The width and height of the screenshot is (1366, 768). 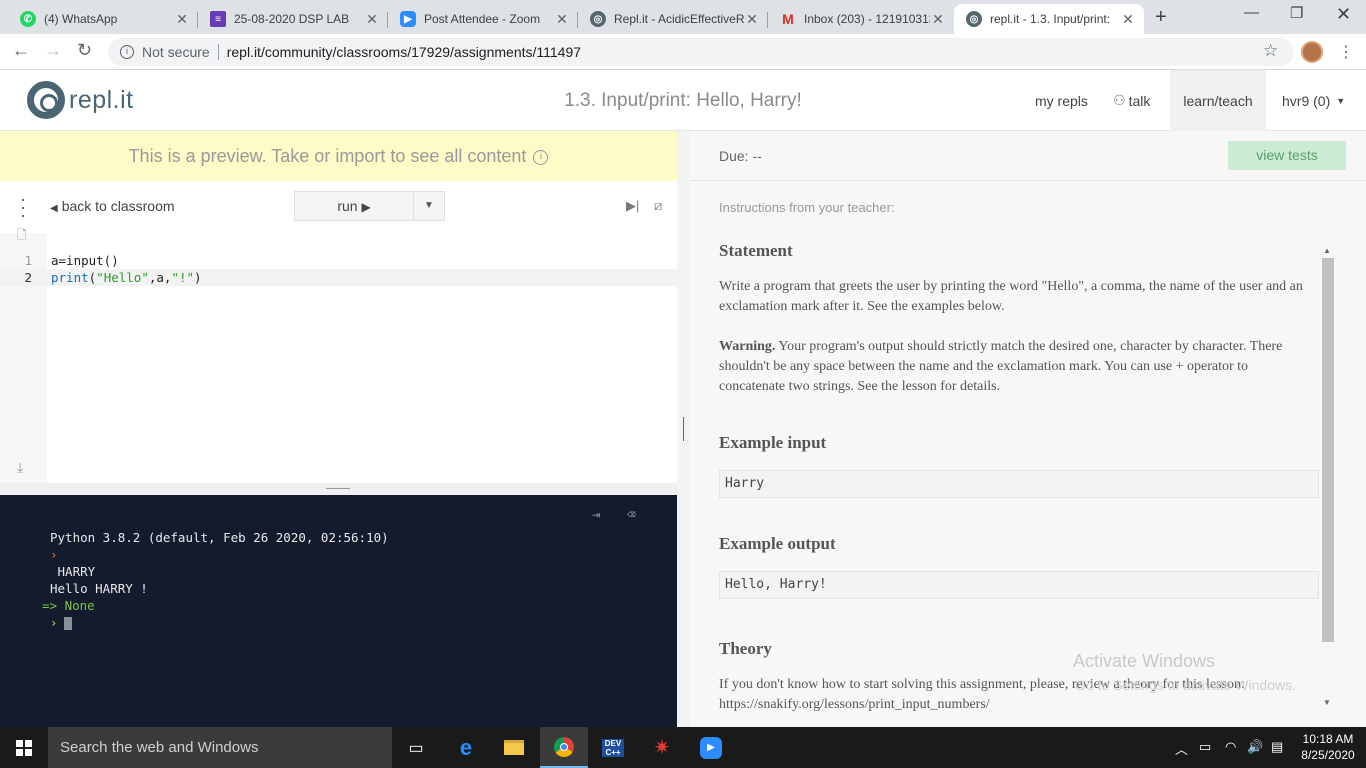 What do you see at coordinates (53, 50) in the screenshot?
I see `forward-arrow-icon: →` at bounding box center [53, 50].